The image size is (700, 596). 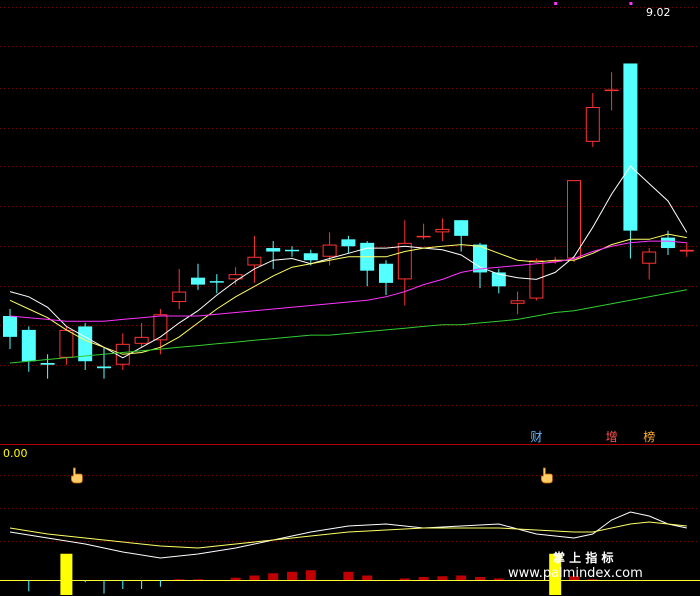 I want to click on watermark-title: 掌 上 指 标, so click(x=583, y=557).